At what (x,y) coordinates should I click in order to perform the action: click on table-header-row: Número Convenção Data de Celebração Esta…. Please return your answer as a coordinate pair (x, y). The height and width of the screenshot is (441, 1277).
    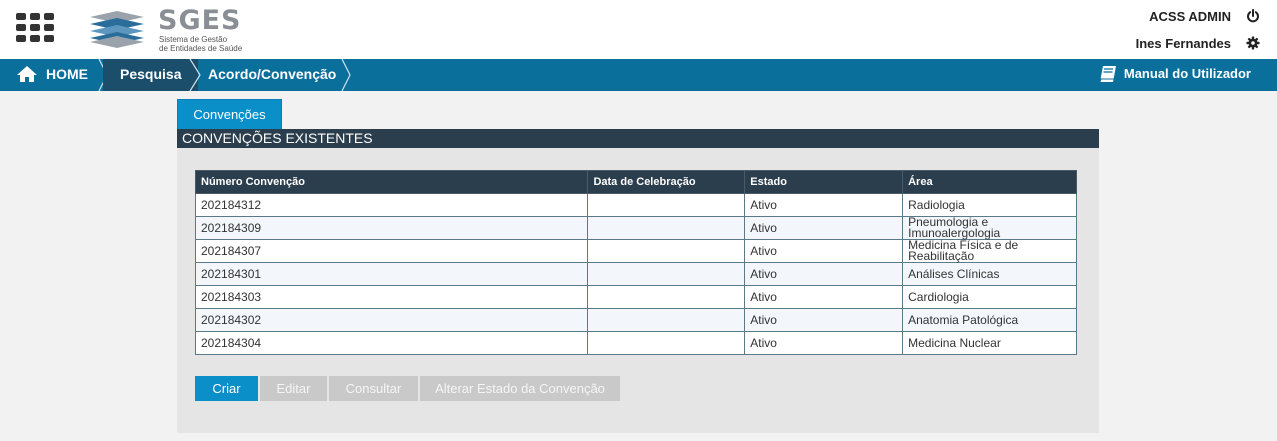
    Looking at the image, I should click on (635, 182).